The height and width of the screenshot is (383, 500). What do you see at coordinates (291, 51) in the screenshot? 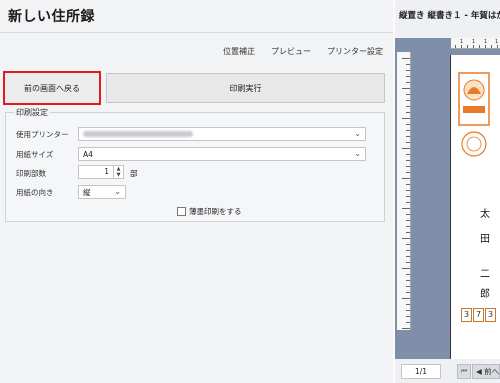
I see `preview-link: プレビュー` at bounding box center [291, 51].